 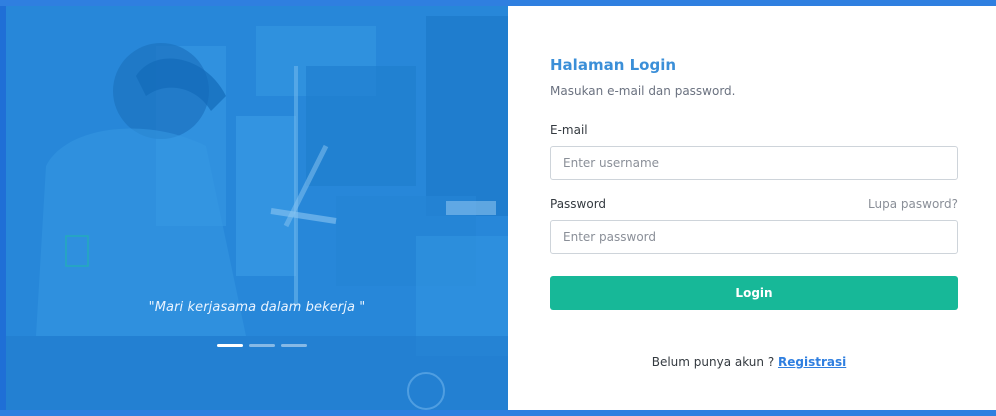 I want to click on email-label: E-mail, so click(x=569, y=130).